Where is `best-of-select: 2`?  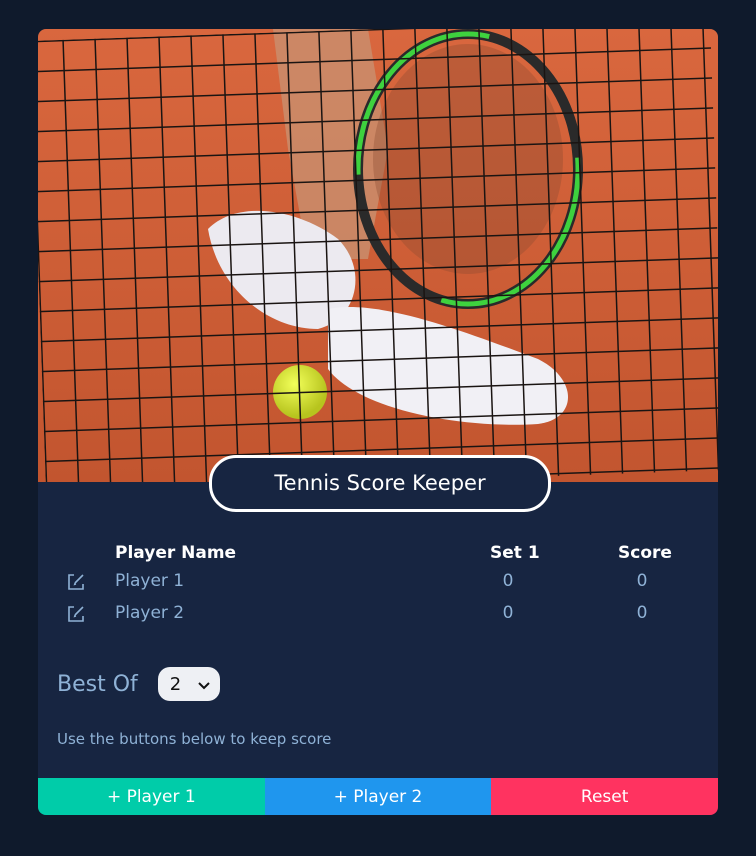 best-of-select: 2 is located at coordinates (188, 684).